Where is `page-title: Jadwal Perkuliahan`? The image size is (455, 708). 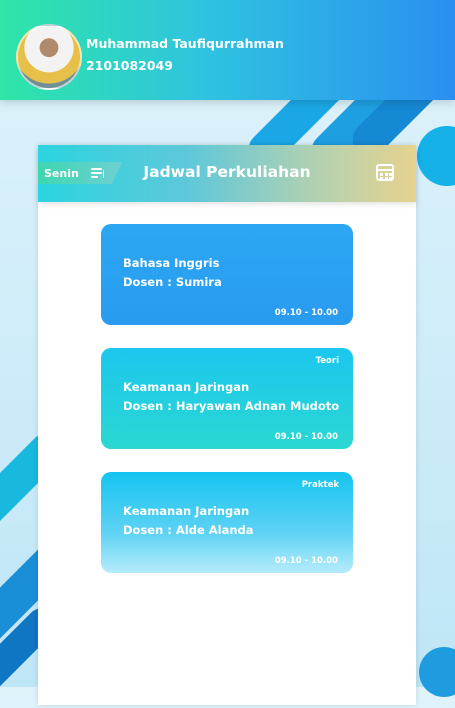 page-title: Jadwal Perkuliahan is located at coordinates (227, 172).